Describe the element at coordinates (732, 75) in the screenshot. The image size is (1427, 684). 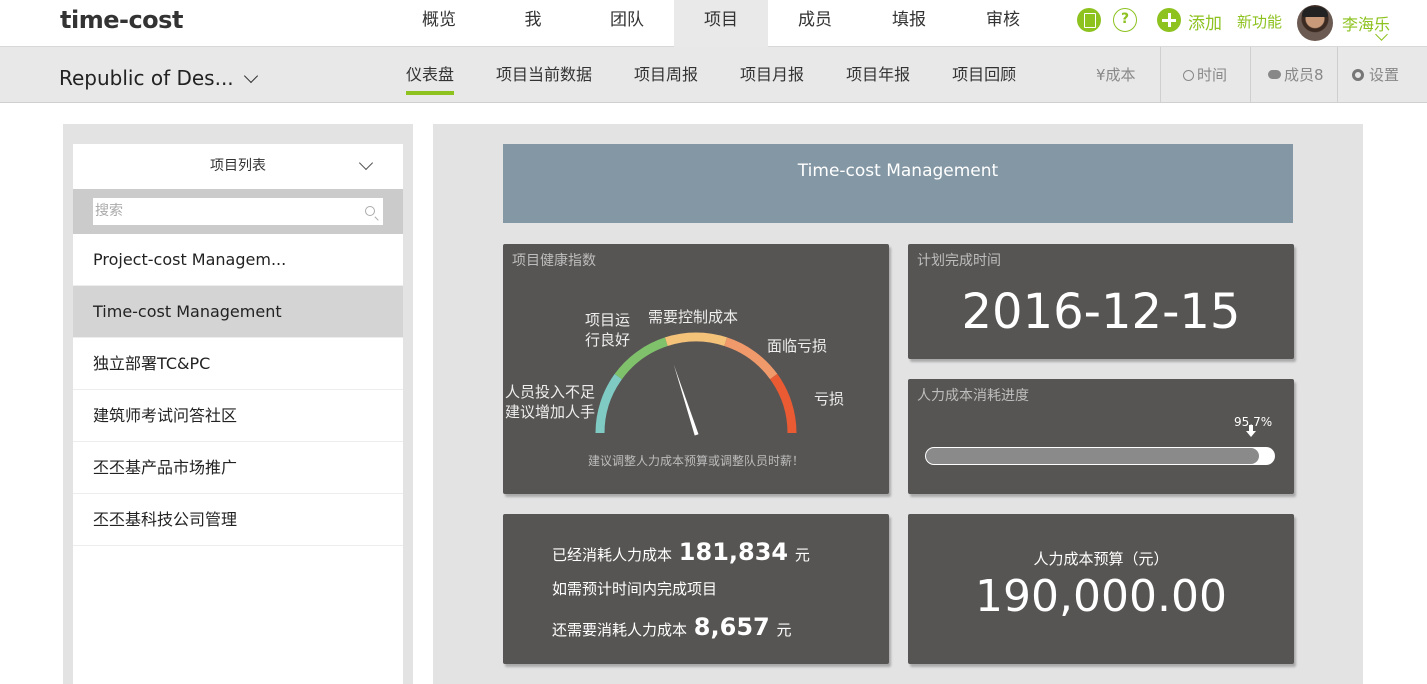
I see `project-tabs: 仪表盘 项目当前数据 项目周报 项目月报 项目年报 项目回顾` at that location.